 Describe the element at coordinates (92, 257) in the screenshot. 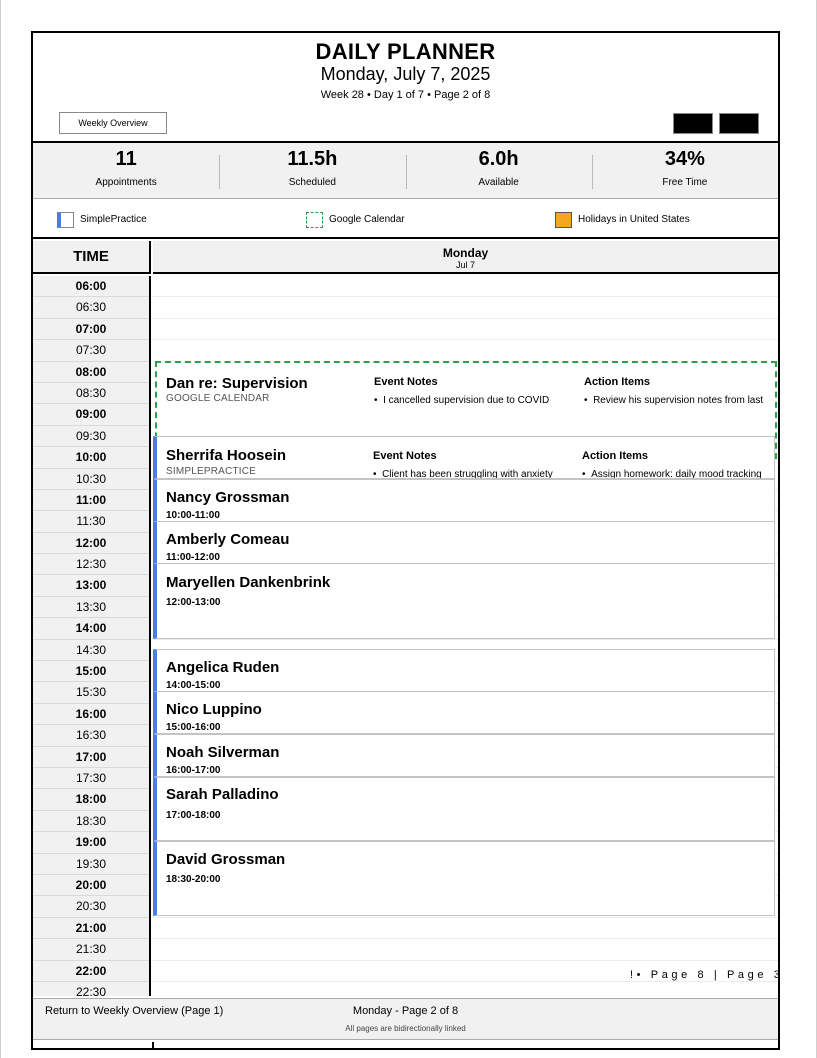

I see `time-column-header: TIME` at that location.